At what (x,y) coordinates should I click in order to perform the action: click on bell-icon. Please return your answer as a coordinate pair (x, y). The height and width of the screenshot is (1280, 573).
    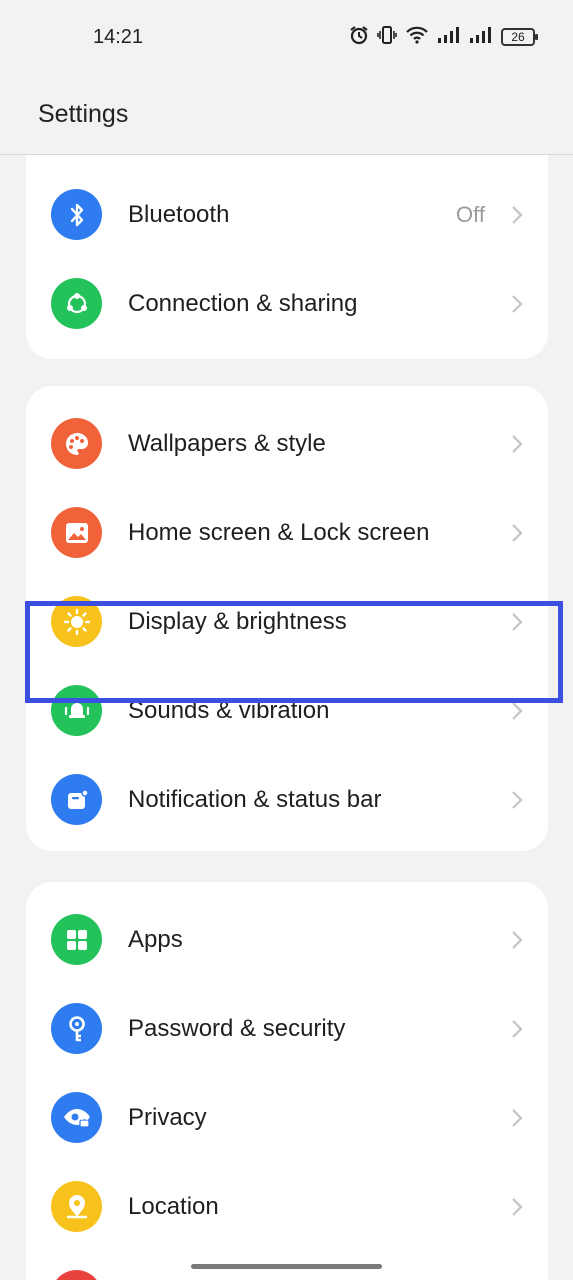
    Looking at the image, I should click on (76, 710).